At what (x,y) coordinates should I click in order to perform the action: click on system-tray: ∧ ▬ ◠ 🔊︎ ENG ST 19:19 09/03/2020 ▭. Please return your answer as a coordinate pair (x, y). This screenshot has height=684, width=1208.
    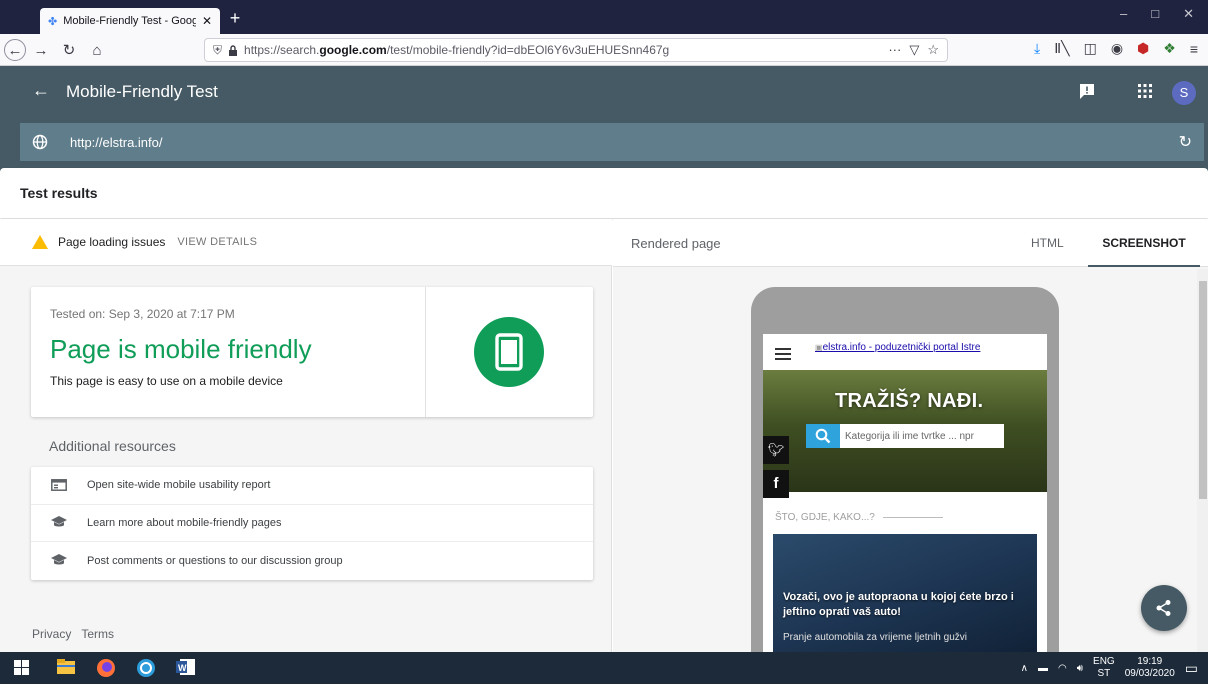
    Looking at the image, I should click on (1109, 668).